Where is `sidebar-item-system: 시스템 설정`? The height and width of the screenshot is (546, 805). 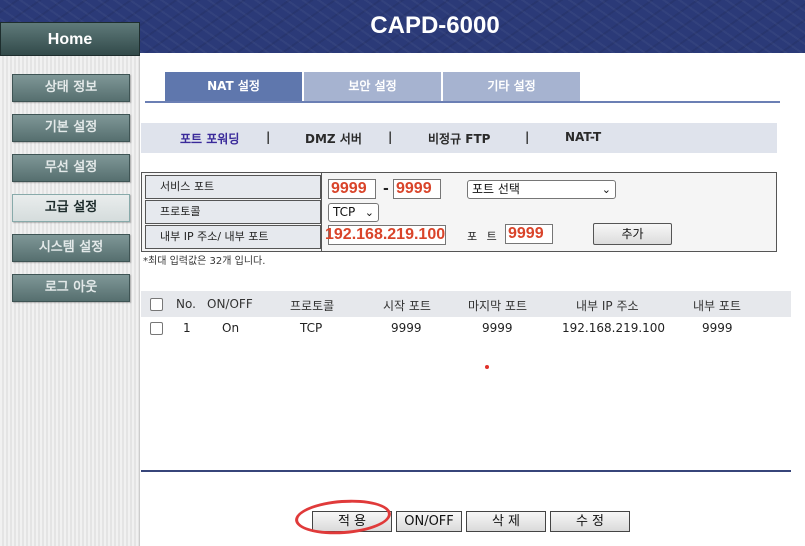
sidebar-item-system: 시스템 설정 is located at coordinates (71, 248).